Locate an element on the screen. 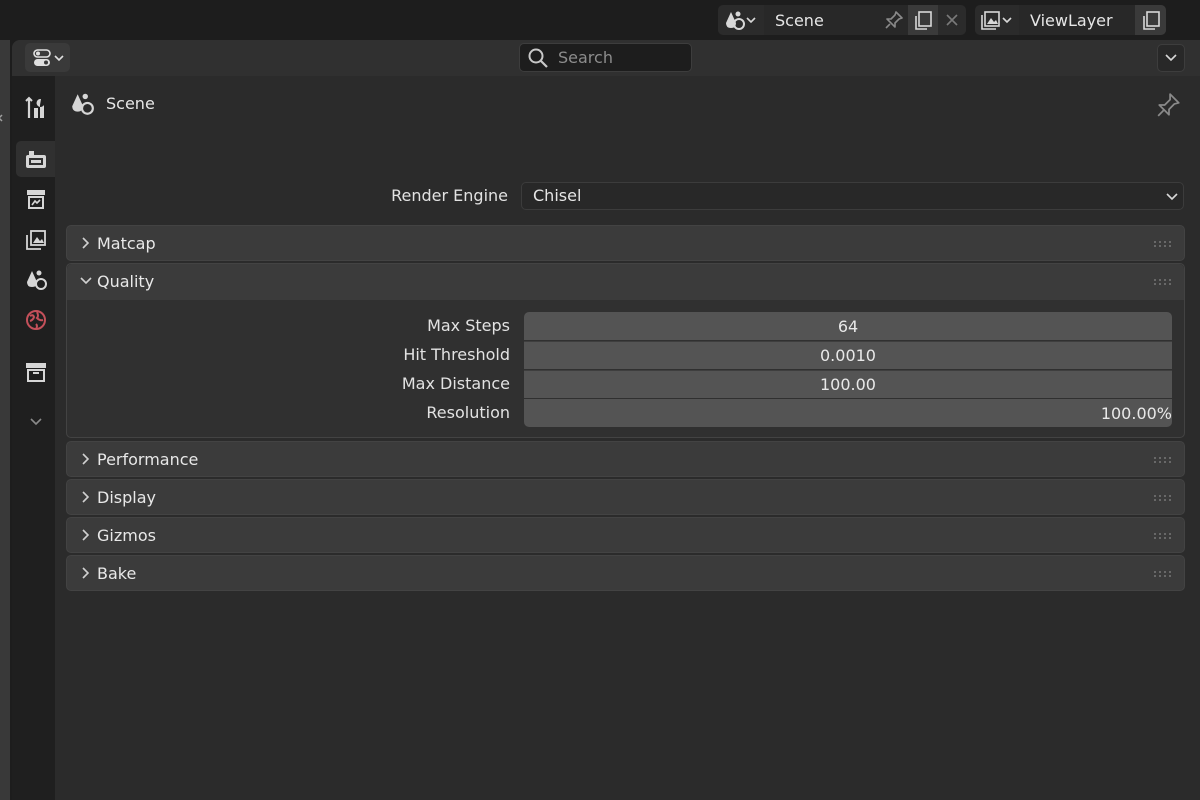 This screenshot has width=1200, height=800. tab-tool is located at coordinates (35, 108).